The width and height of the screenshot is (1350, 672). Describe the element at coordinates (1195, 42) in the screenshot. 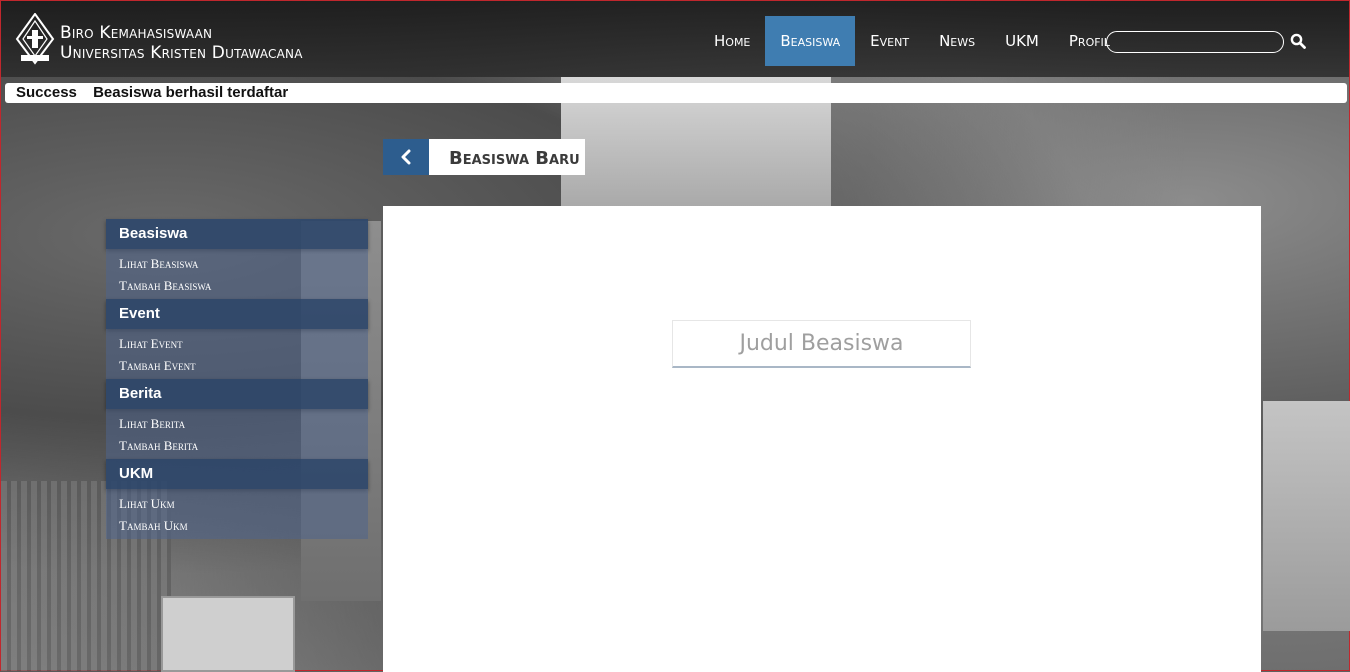

I see `search-input` at that location.